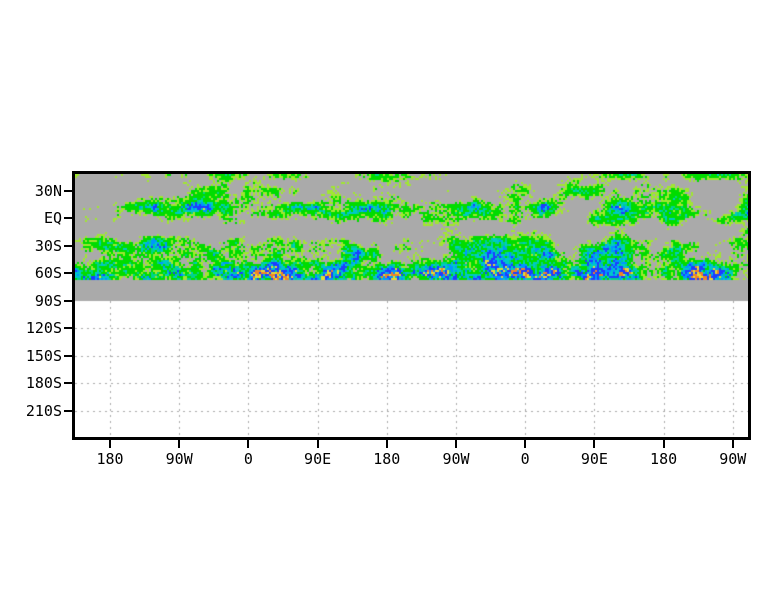 This screenshot has width=784, height=612. I want to click on y-tick-label: 120S, so click(43, 328).